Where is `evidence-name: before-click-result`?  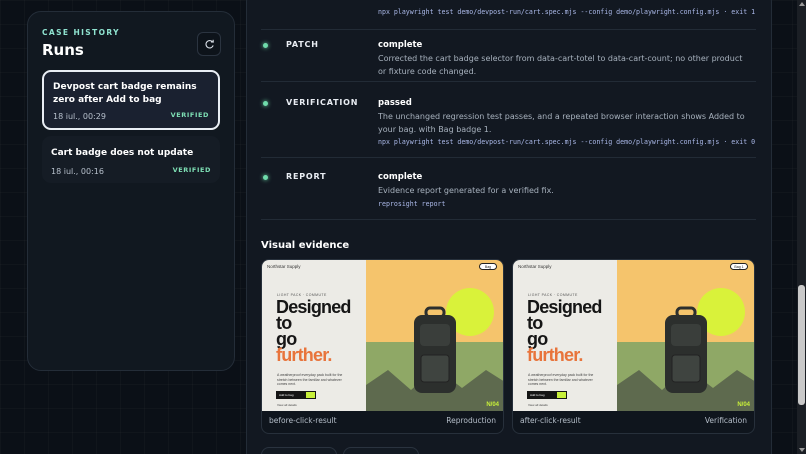
evidence-name: before-click-result is located at coordinates (303, 420).